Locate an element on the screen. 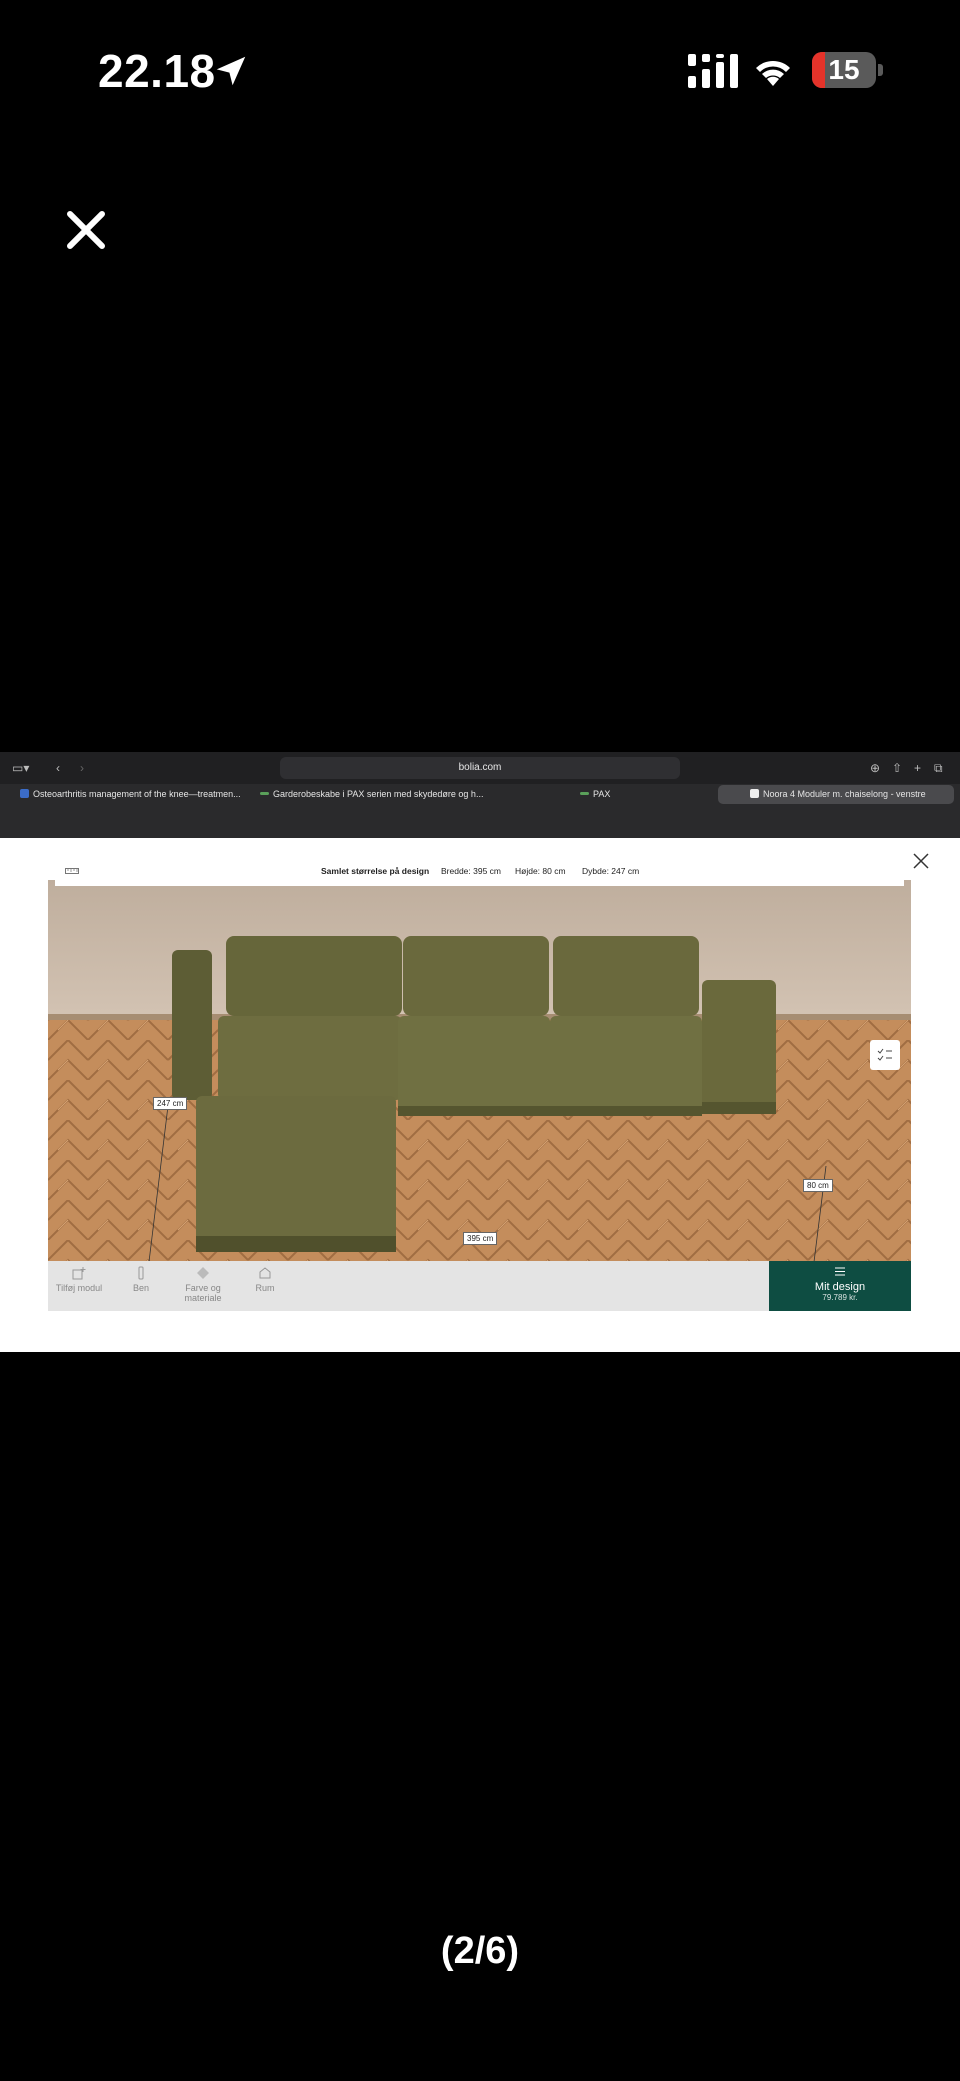  add-module-label: Tilføj modul is located at coordinates (79, 1288).